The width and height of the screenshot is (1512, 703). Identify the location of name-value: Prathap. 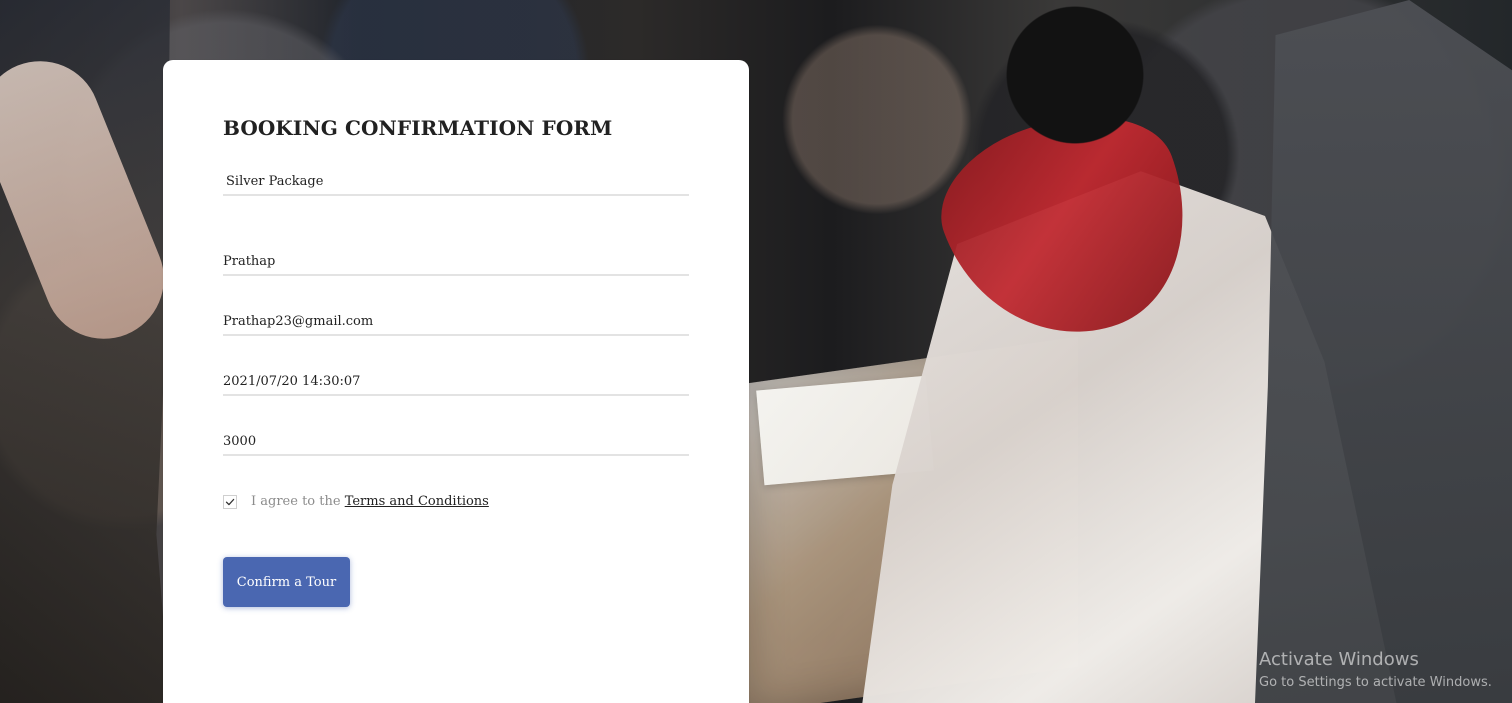
(249, 261).